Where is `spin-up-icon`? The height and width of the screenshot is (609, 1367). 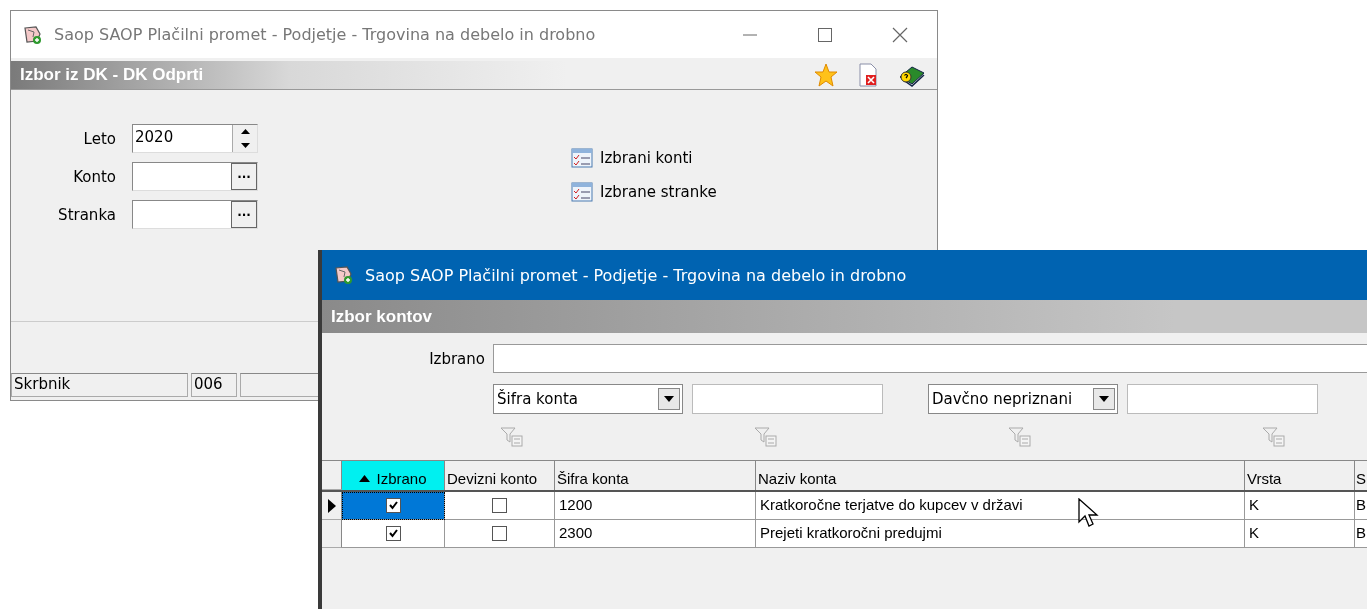
spin-up-icon is located at coordinates (245, 132).